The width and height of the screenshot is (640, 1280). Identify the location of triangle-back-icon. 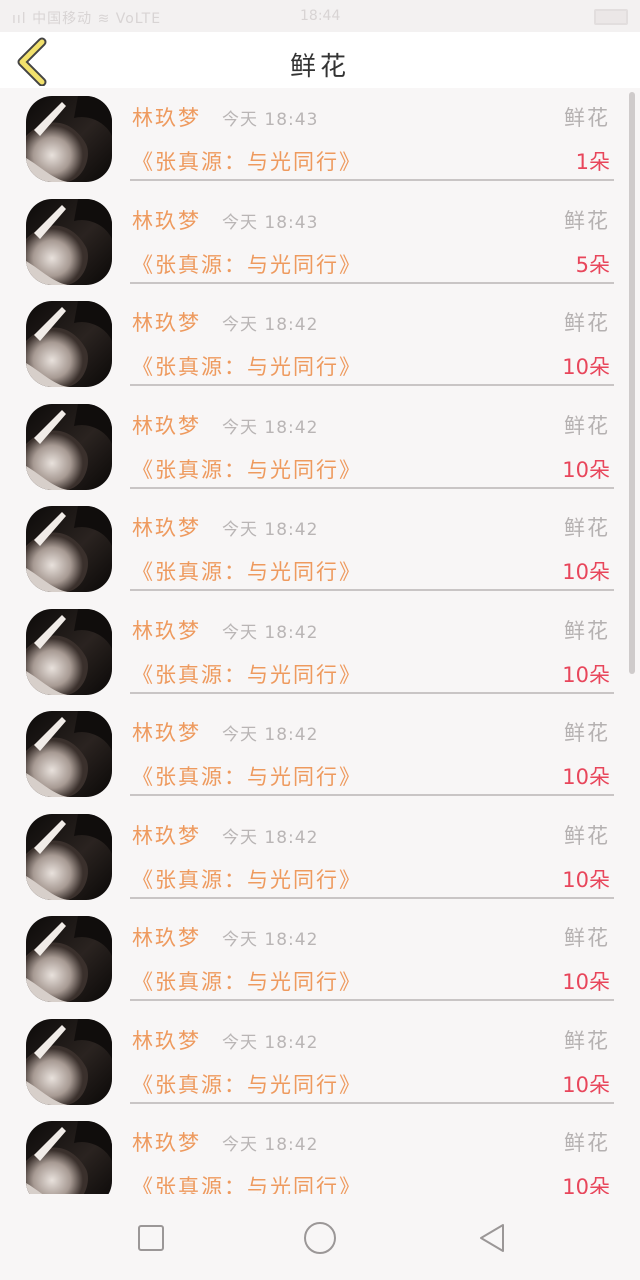
(492, 1238).